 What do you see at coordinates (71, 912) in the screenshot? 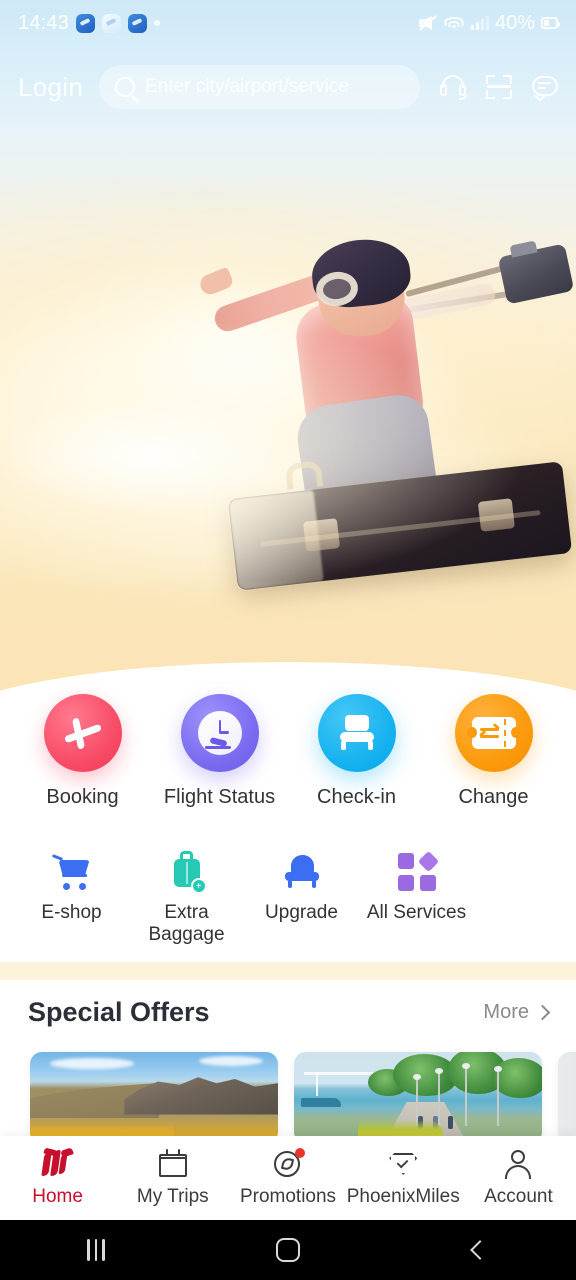
I see `service-label: E-shop` at bounding box center [71, 912].